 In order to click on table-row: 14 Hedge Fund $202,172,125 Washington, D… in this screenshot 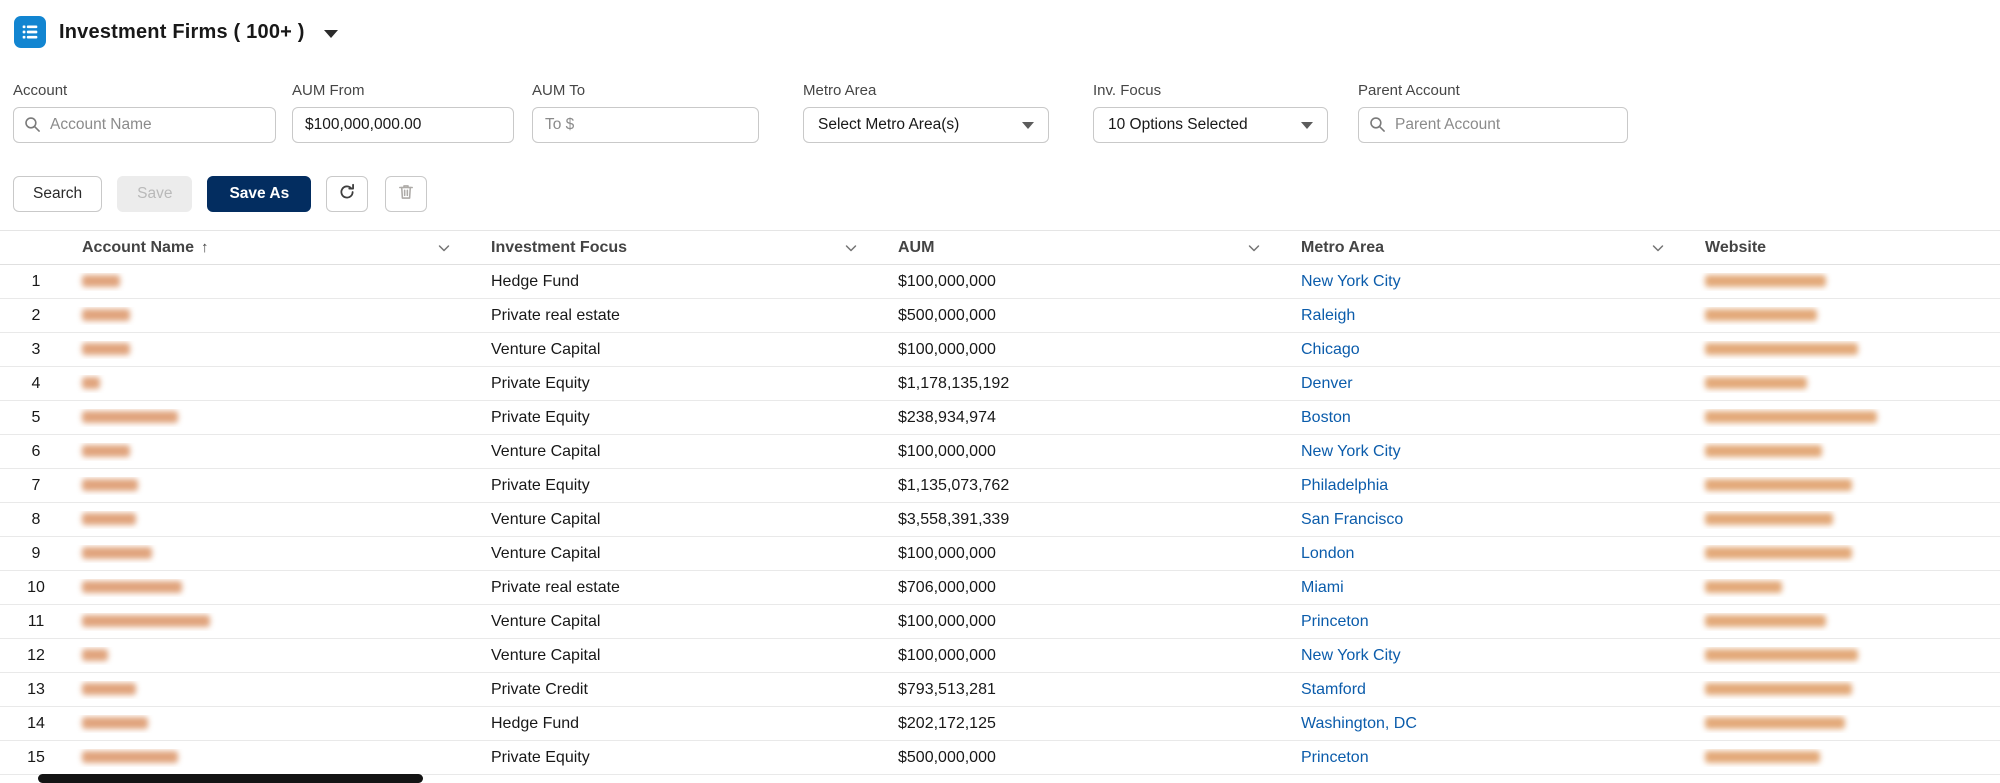, I will do `click(1000, 724)`.